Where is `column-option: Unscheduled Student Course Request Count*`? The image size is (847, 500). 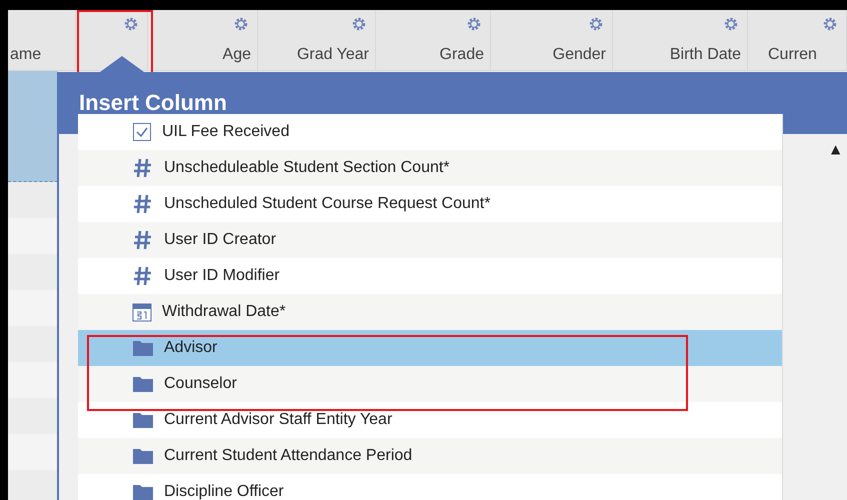
column-option: Unscheduled Student Course Request Count* is located at coordinates (430, 204).